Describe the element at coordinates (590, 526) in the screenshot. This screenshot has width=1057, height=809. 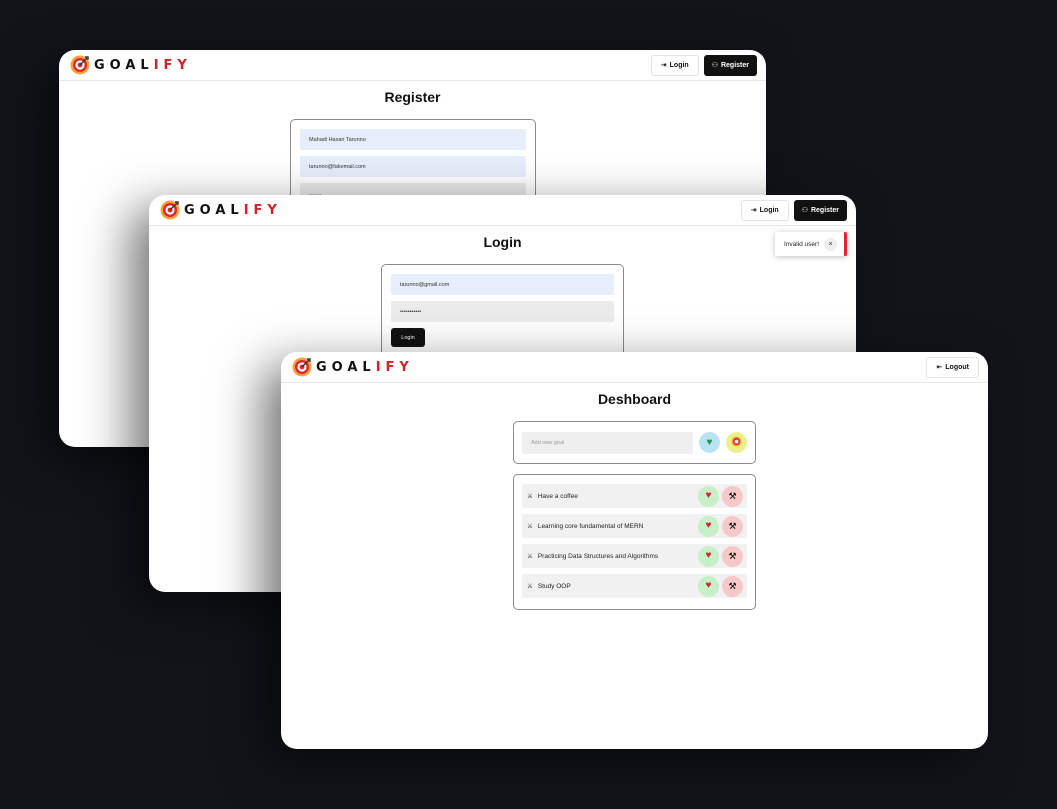
I see `goal-label: Learning core fundamental of MERN` at that location.